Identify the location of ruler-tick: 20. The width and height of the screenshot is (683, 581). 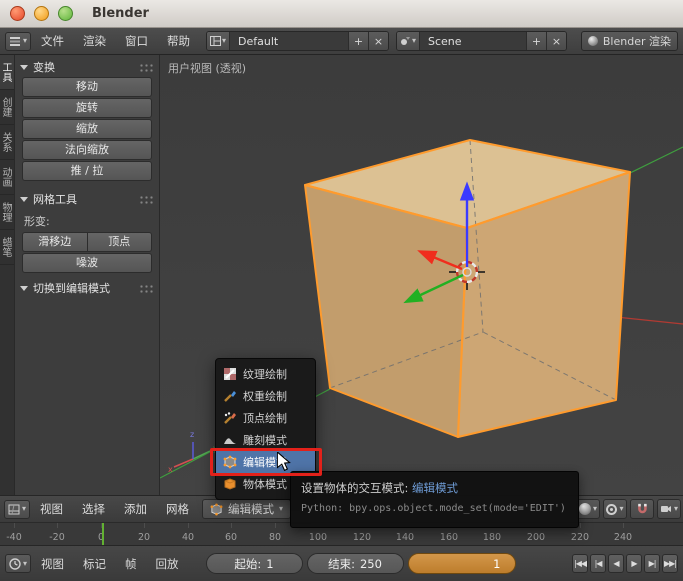
(144, 537).